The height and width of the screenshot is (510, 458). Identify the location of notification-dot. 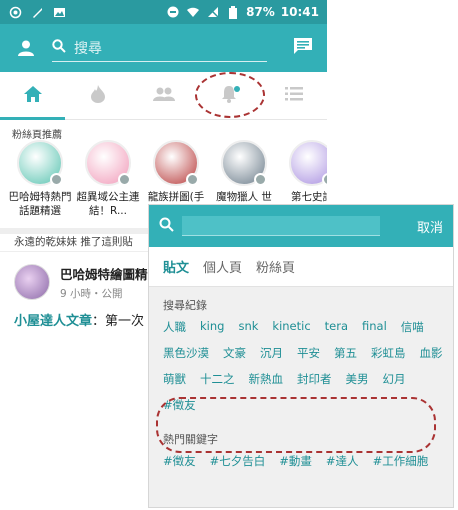
(237, 89).